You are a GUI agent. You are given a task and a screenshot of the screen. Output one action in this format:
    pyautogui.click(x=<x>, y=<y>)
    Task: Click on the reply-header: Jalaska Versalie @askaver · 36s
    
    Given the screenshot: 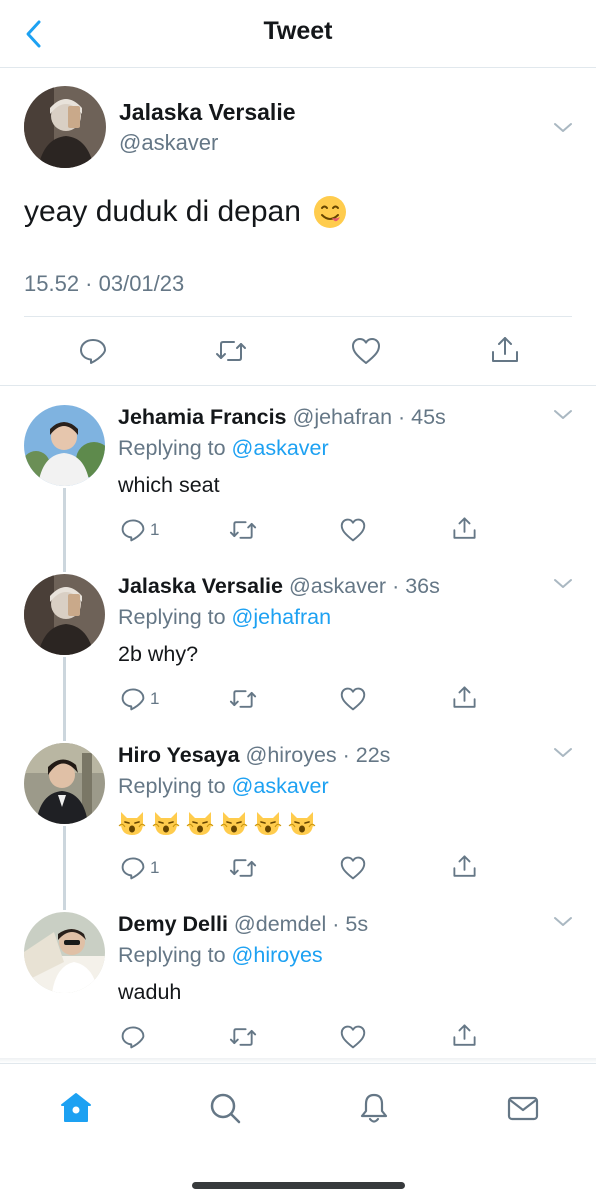 What is the action you would take?
    pyautogui.click(x=279, y=586)
    